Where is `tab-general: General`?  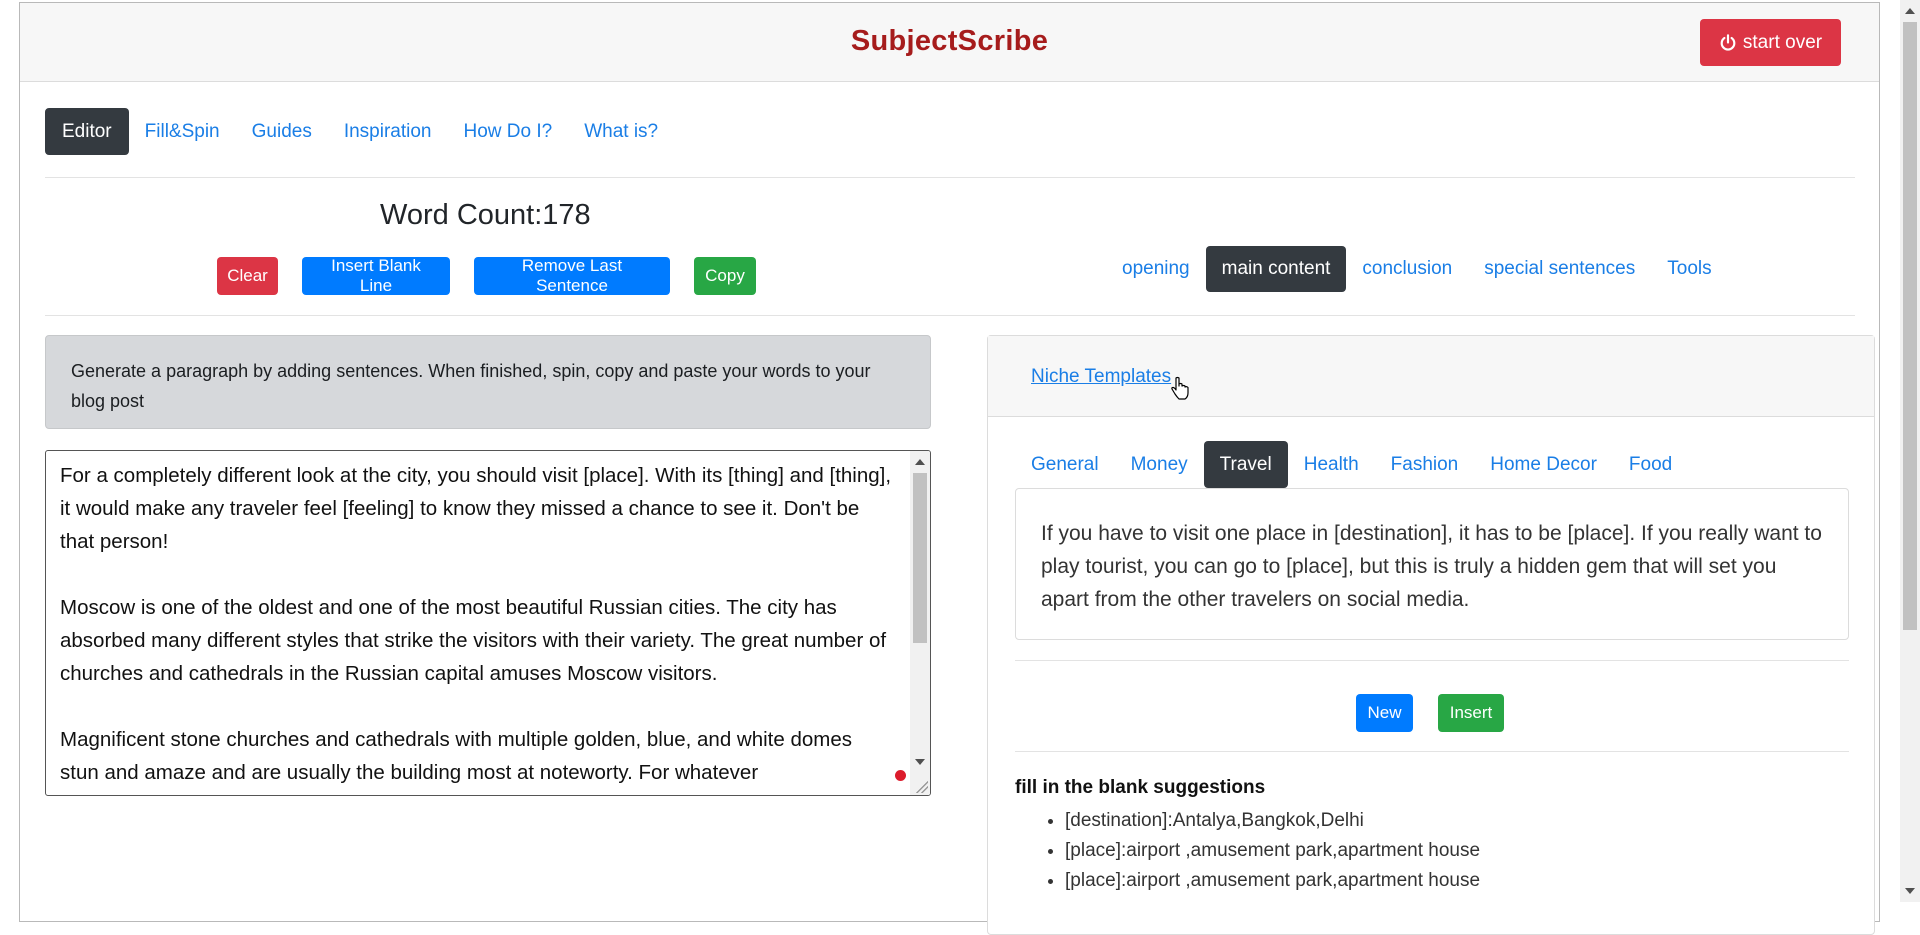 tab-general: General is located at coordinates (1065, 464).